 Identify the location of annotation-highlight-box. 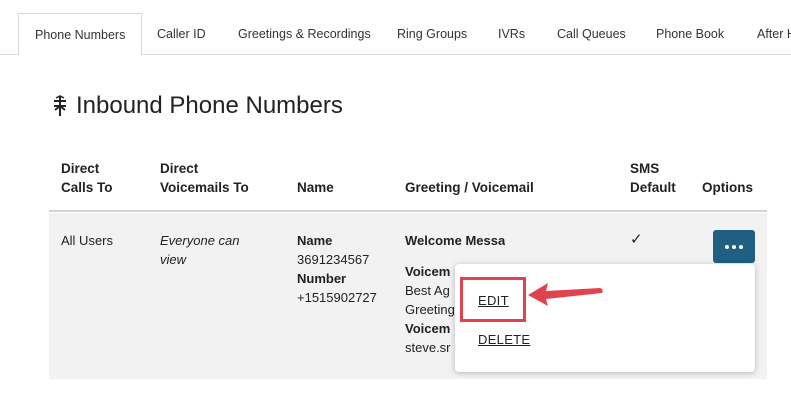
(493, 299).